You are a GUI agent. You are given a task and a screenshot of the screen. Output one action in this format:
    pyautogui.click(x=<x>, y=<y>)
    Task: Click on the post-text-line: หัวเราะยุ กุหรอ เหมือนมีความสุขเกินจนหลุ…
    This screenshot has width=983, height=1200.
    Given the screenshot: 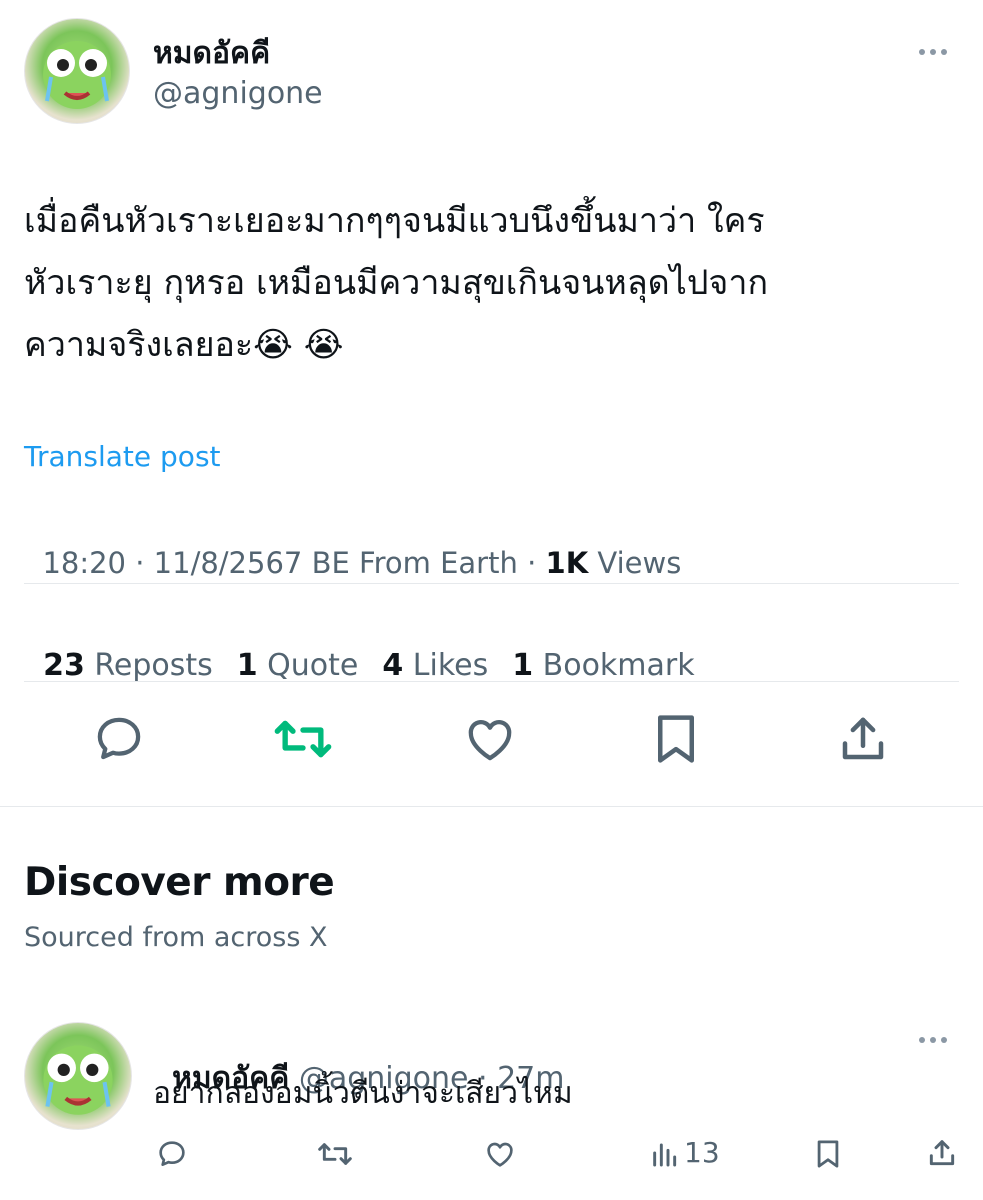 What is the action you would take?
    pyautogui.click(x=396, y=283)
    